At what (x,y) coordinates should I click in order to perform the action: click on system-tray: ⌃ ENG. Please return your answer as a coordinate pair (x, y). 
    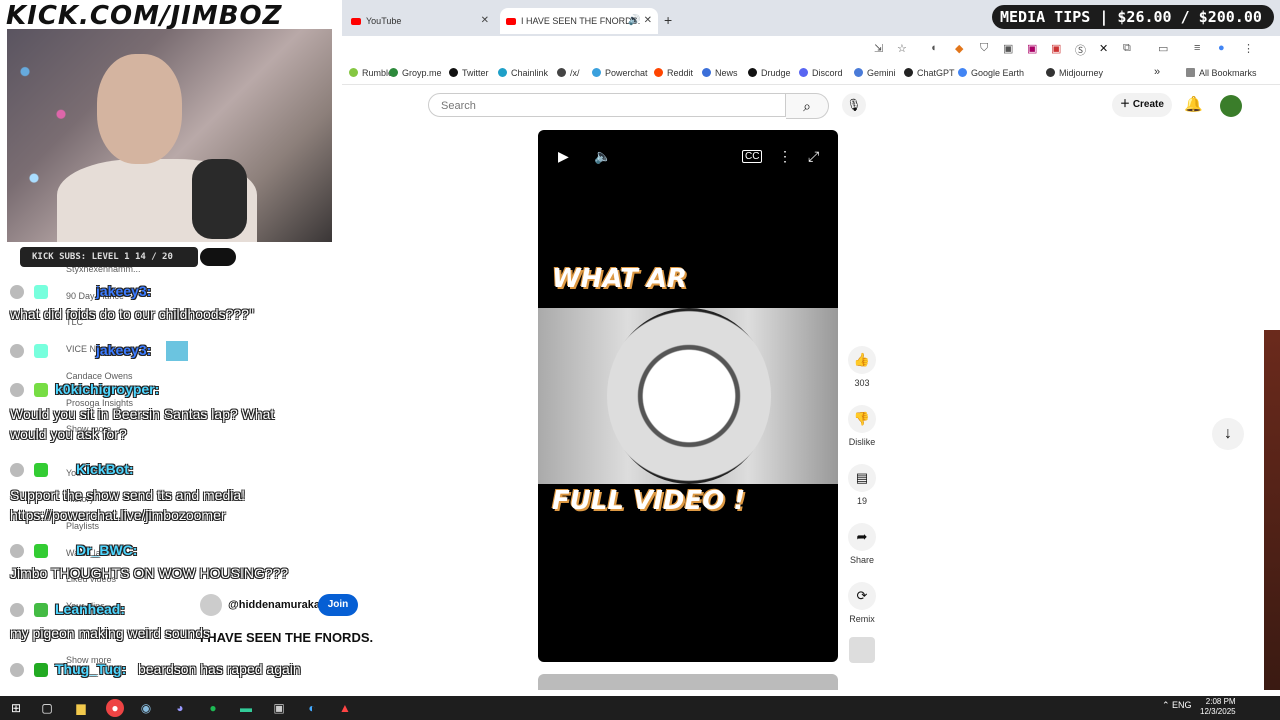
    Looking at the image, I should click on (1177, 705).